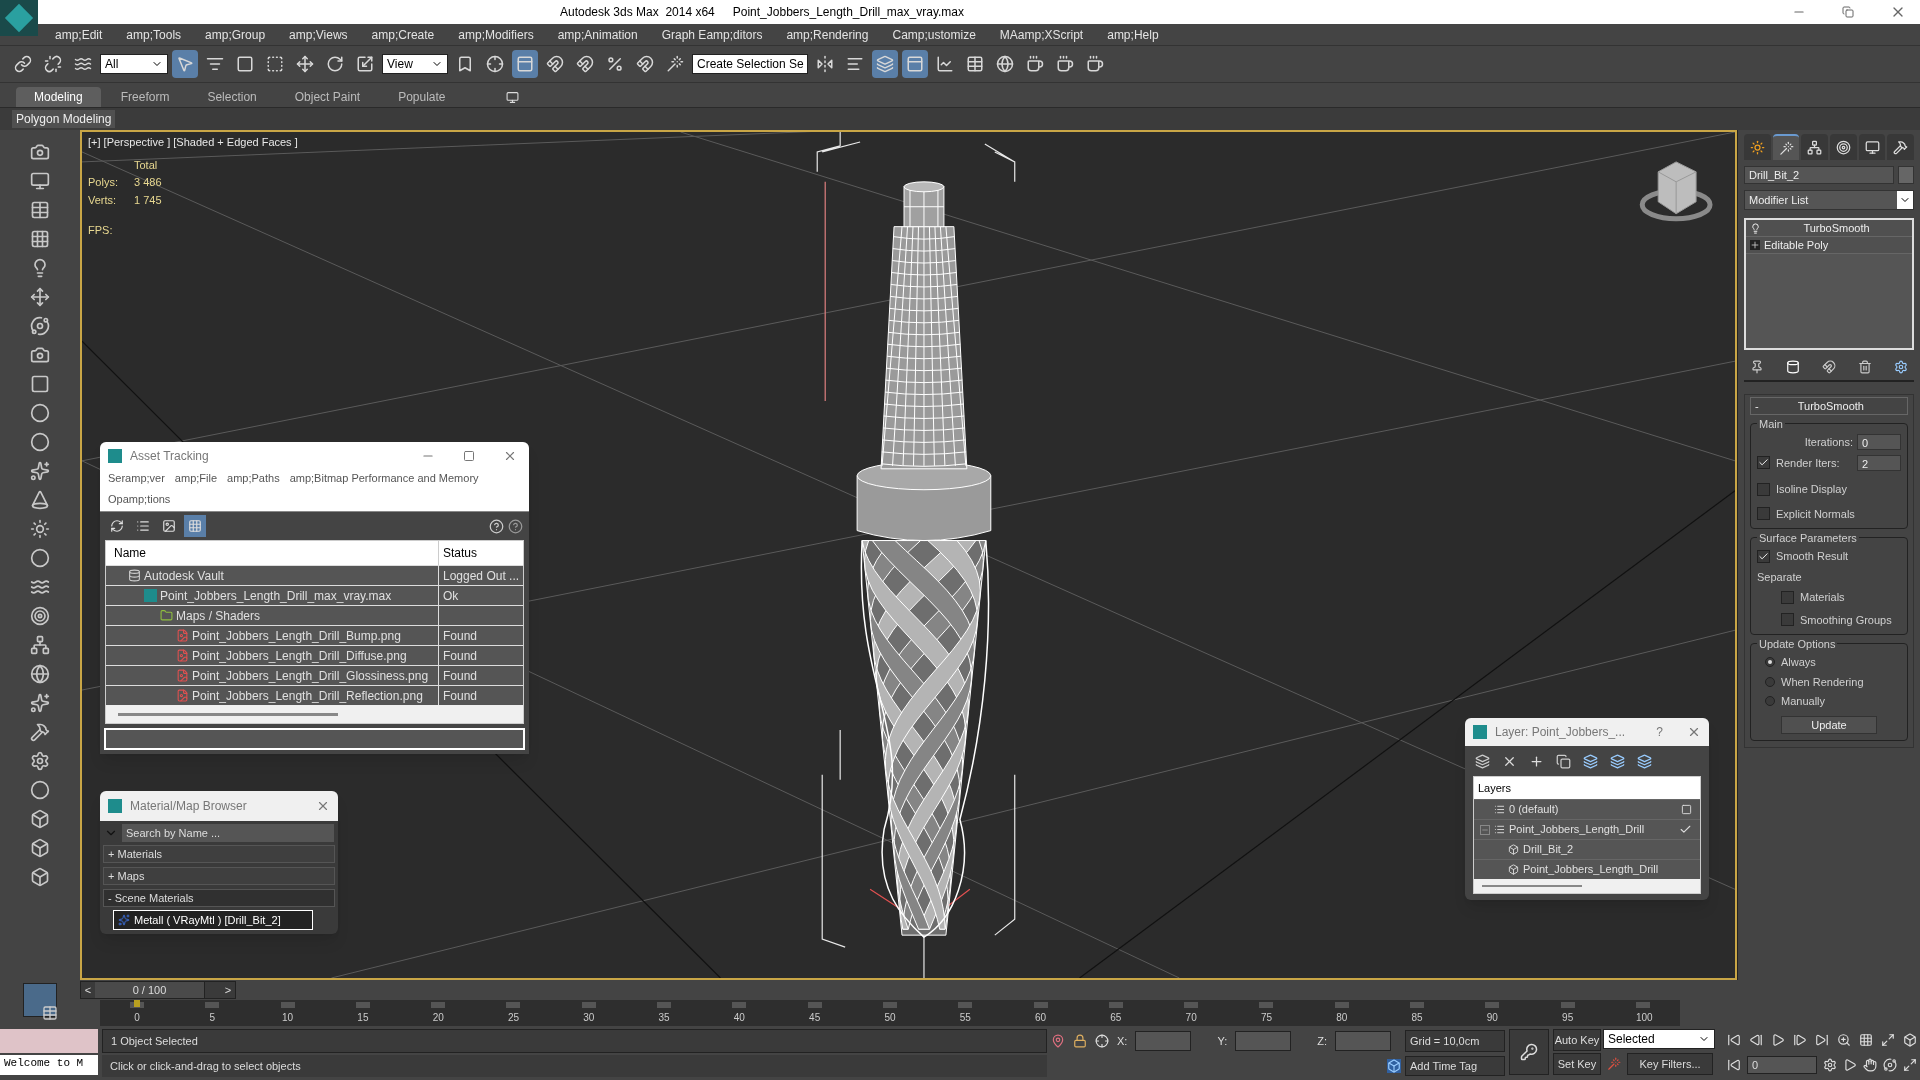 This screenshot has height=1080, width=1920. What do you see at coordinates (1872, 147) in the screenshot?
I see `display-icon` at bounding box center [1872, 147].